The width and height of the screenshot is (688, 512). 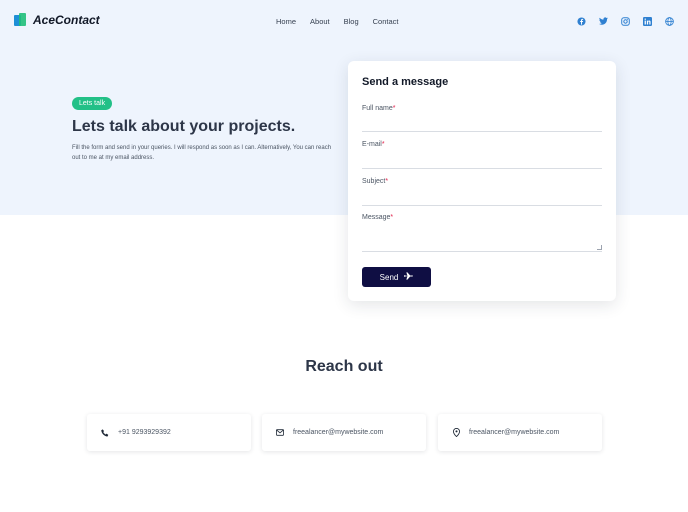 What do you see at coordinates (514, 432) in the screenshot?
I see `location-text: freealancer@mywebsite.com` at bounding box center [514, 432].